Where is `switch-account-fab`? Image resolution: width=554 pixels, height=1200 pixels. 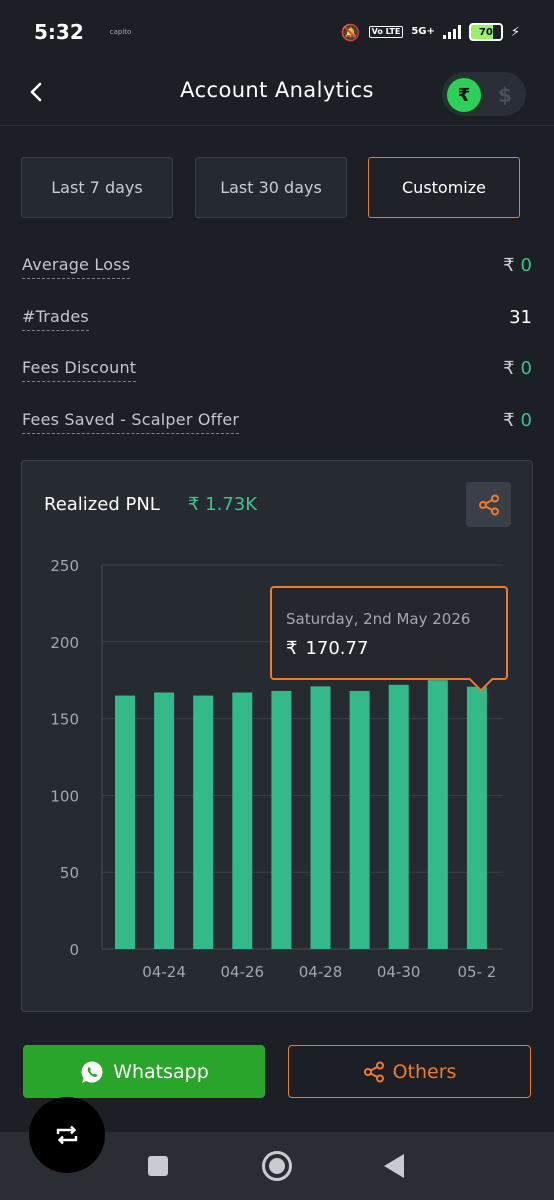
switch-account-fab is located at coordinates (67, 1135).